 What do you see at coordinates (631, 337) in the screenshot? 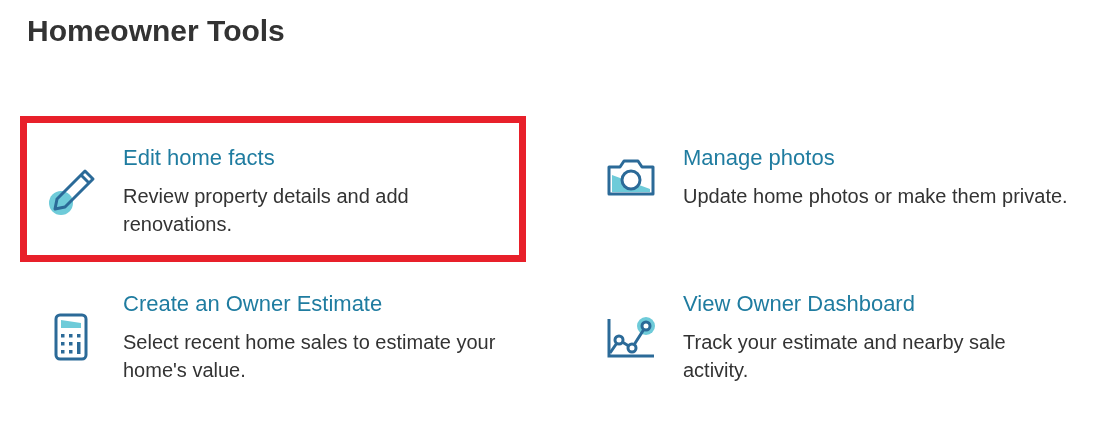
I see `line-chart-icon` at bounding box center [631, 337].